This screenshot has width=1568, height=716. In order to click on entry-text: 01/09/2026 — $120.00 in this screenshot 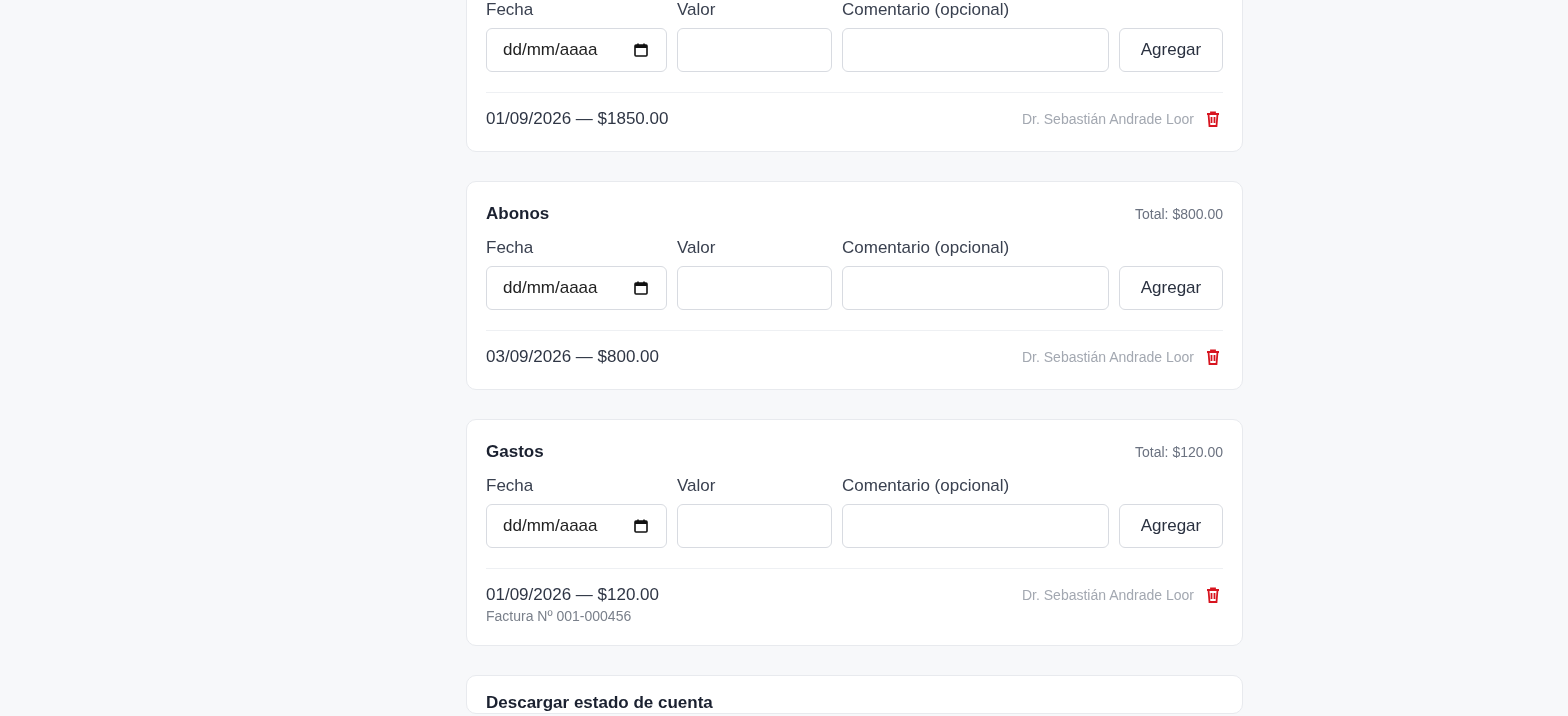, I will do `click(572, 595)`.